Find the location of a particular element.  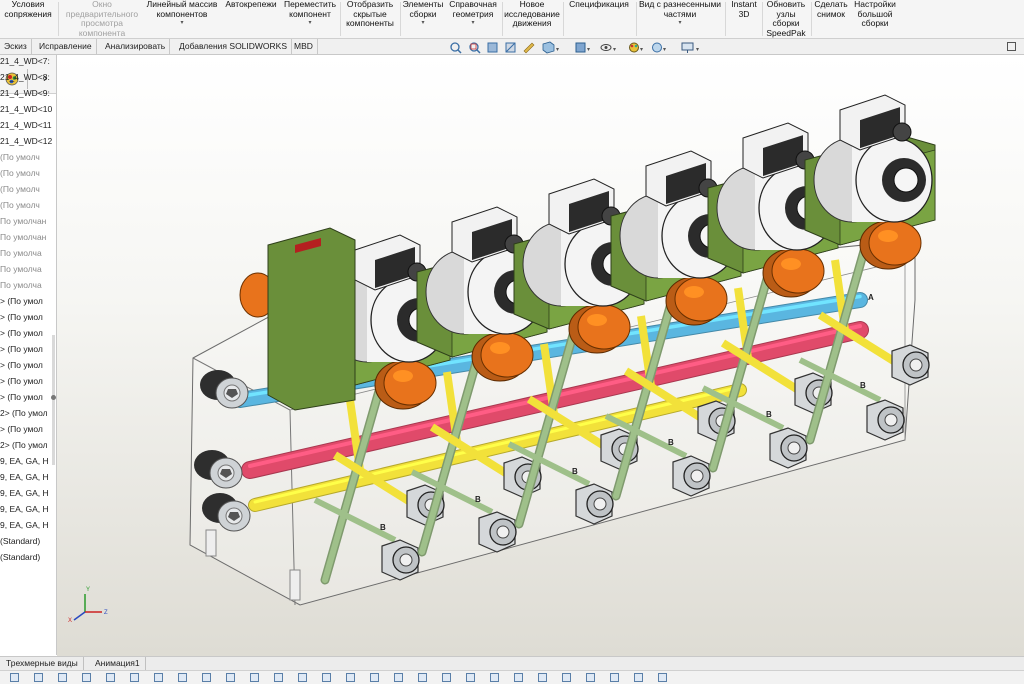

tab-3d-views: Трехмерные виды is located at coordinates (42, 663).